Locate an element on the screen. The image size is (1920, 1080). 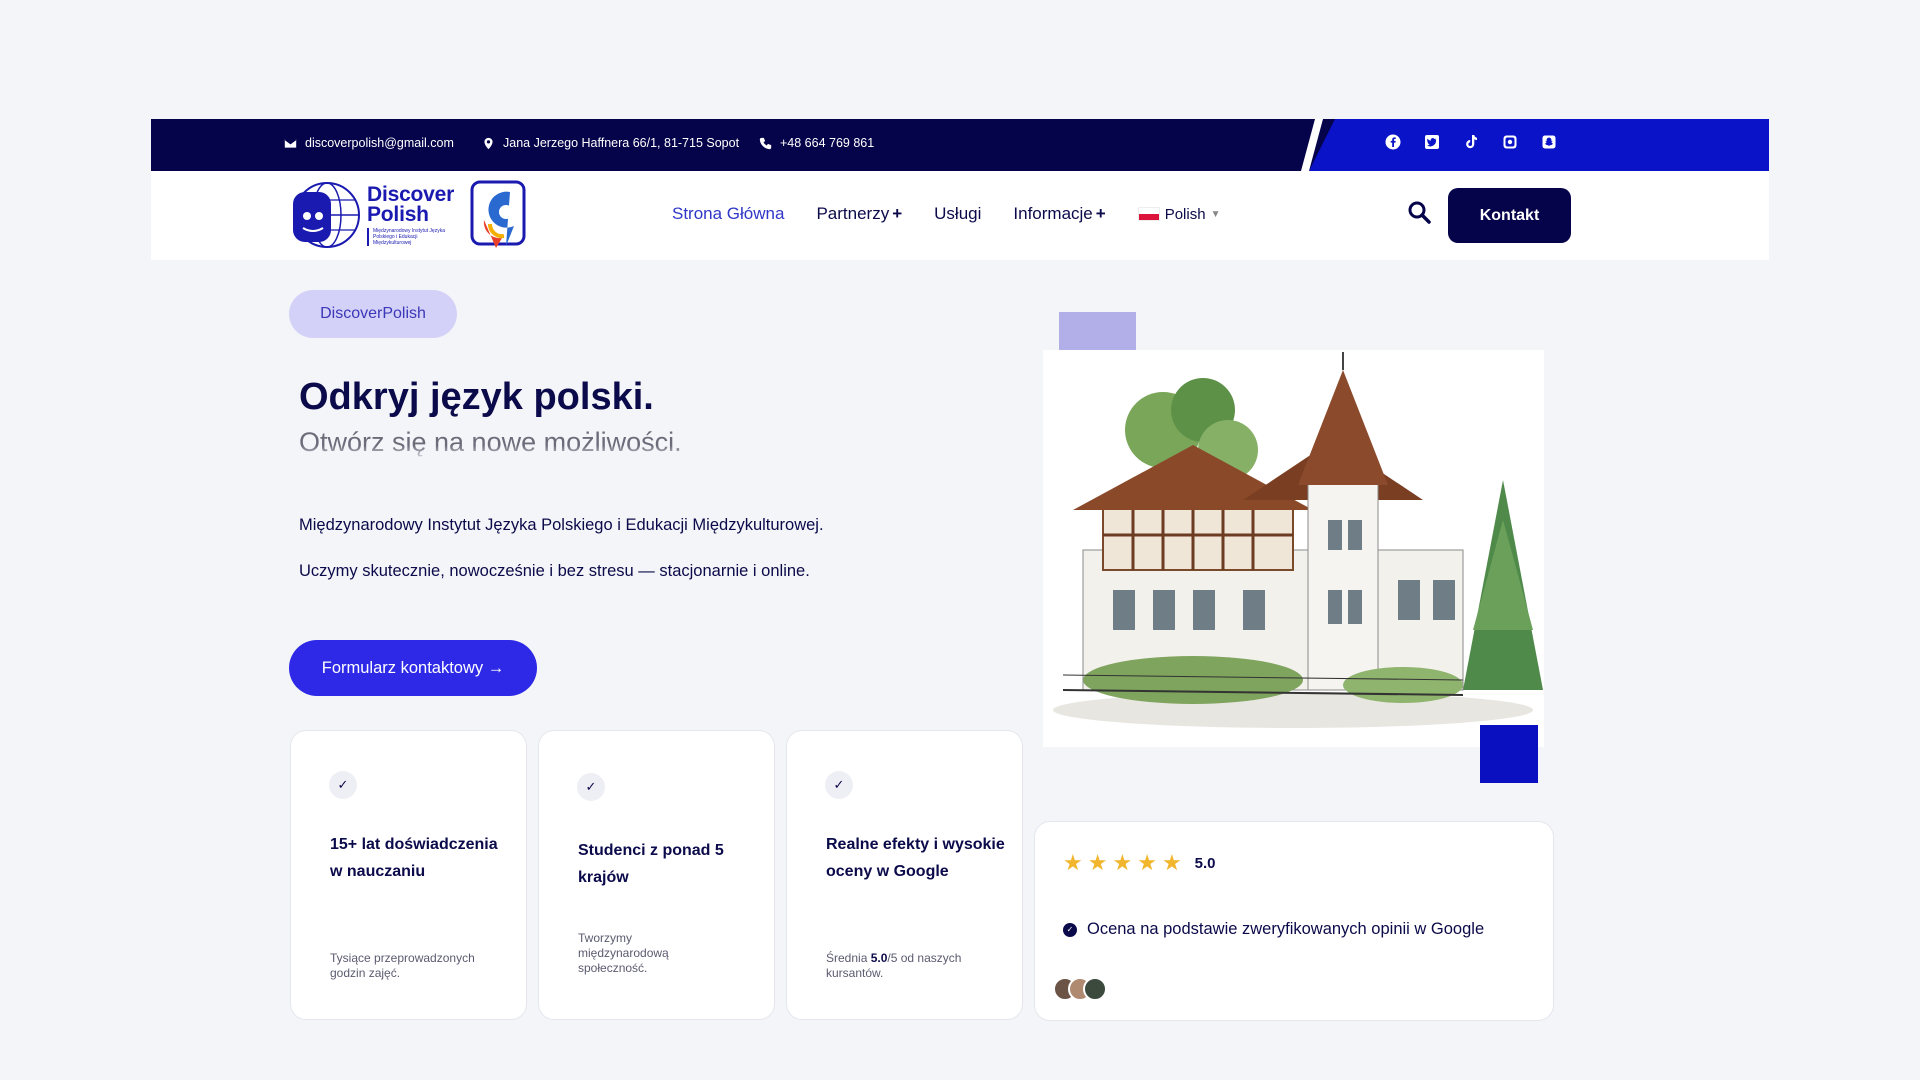
feature-title: 15+ lat doświadczenia w nauczaniu is located at coordinates (414, 858).